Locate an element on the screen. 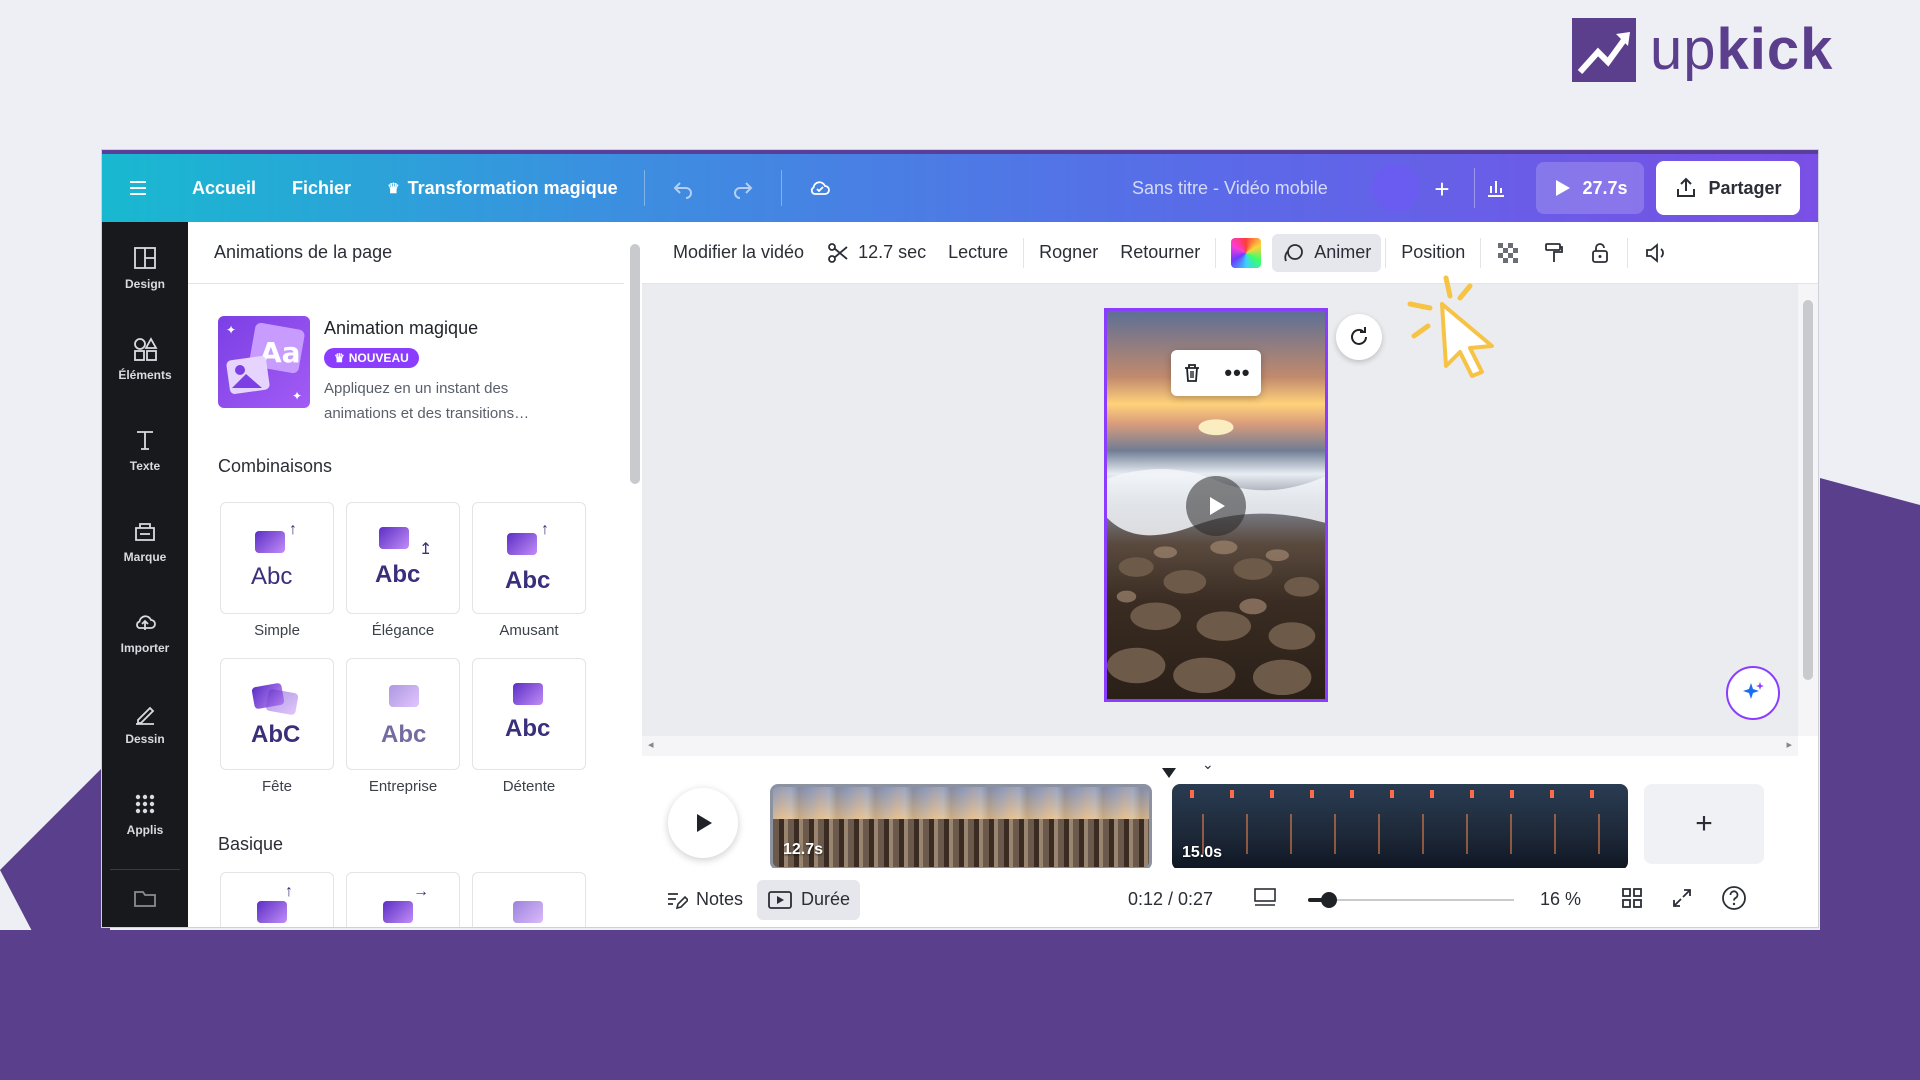 This screenshot has height=1080, width=1920. page-view-button is located at coordinates (1265, 900).